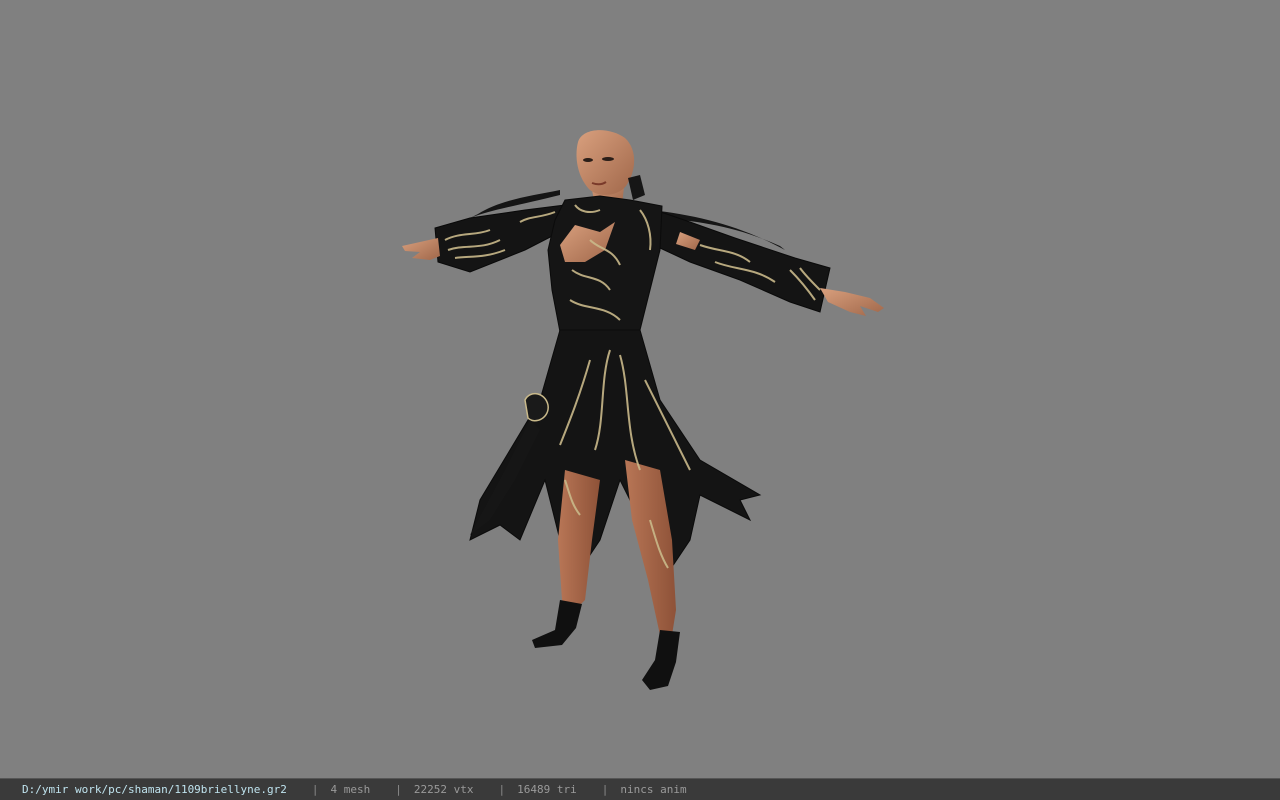 This screenshot has height=800, width=1280. I want to click on ponytail, so click(636, 187).